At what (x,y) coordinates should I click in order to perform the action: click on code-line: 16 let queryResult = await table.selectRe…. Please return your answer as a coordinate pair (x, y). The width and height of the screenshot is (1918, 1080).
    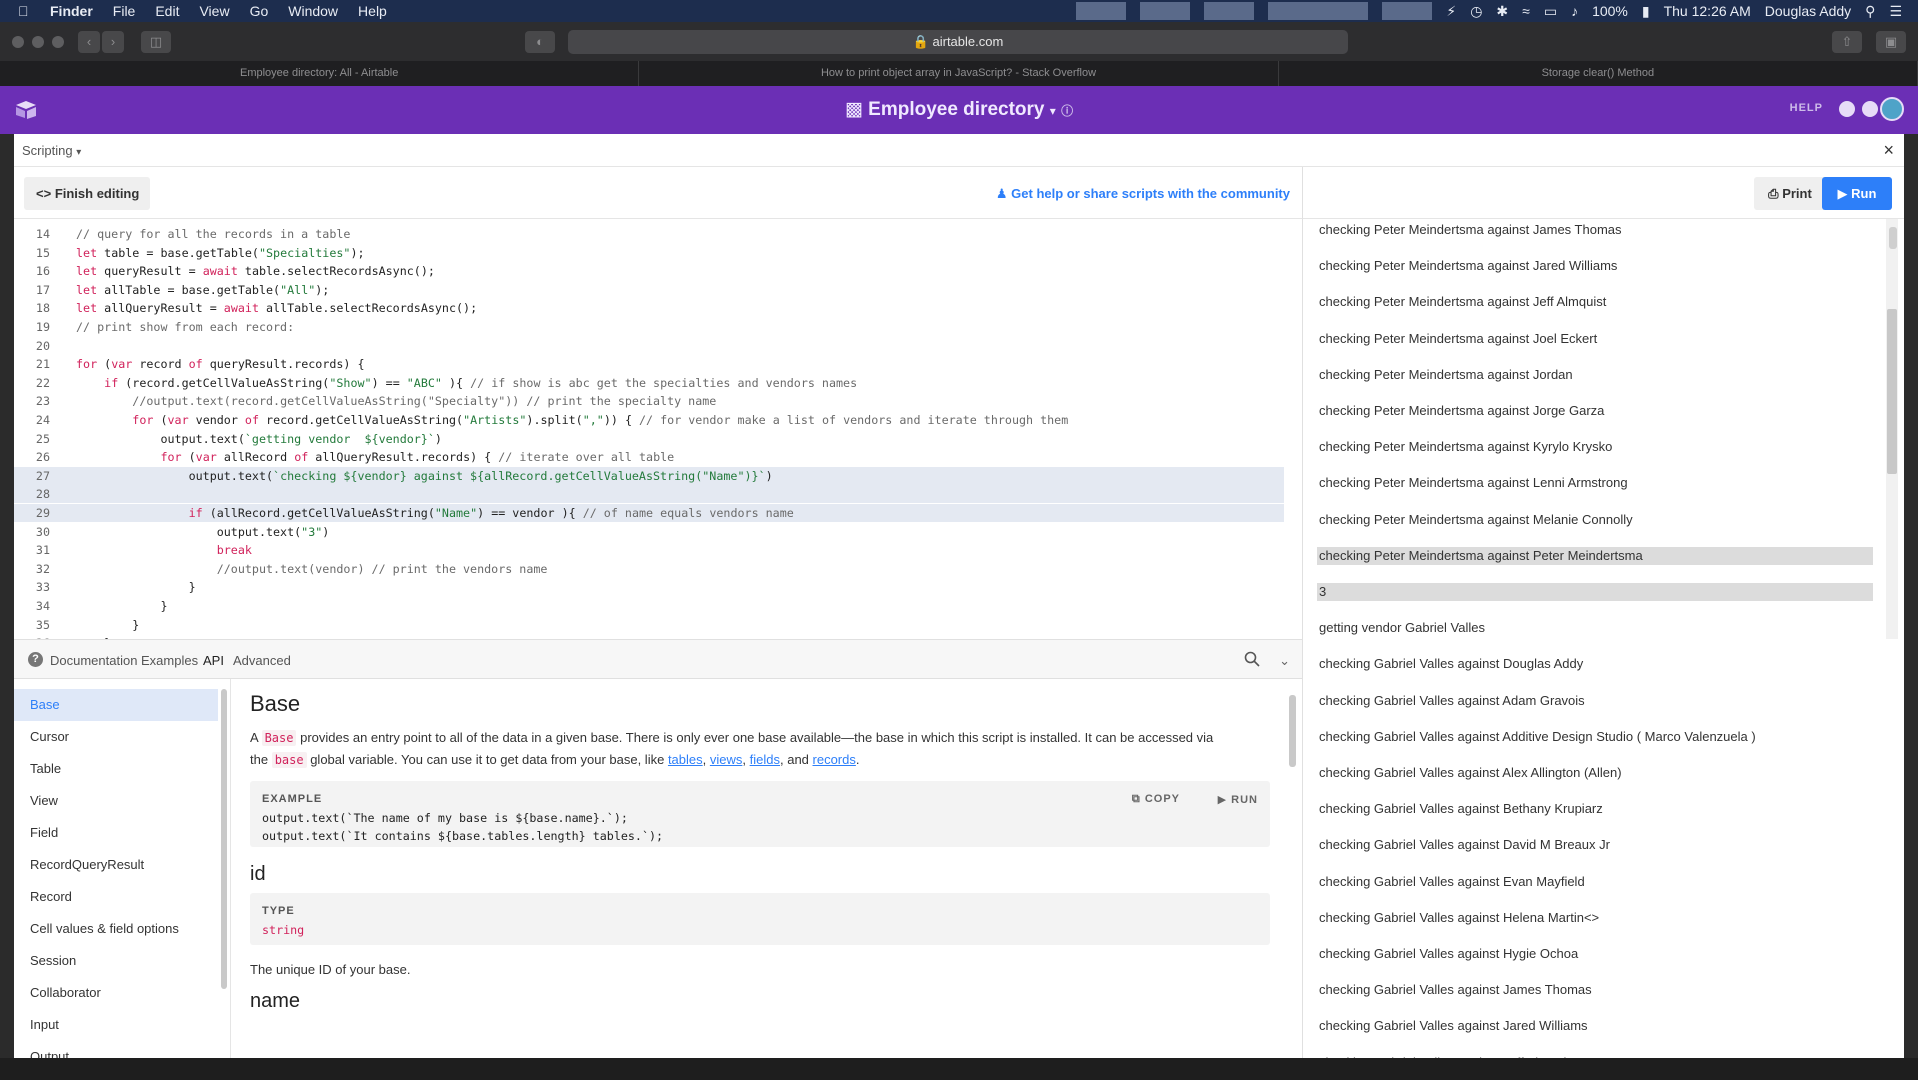
    Looking at the image, I should click on (649, 271).